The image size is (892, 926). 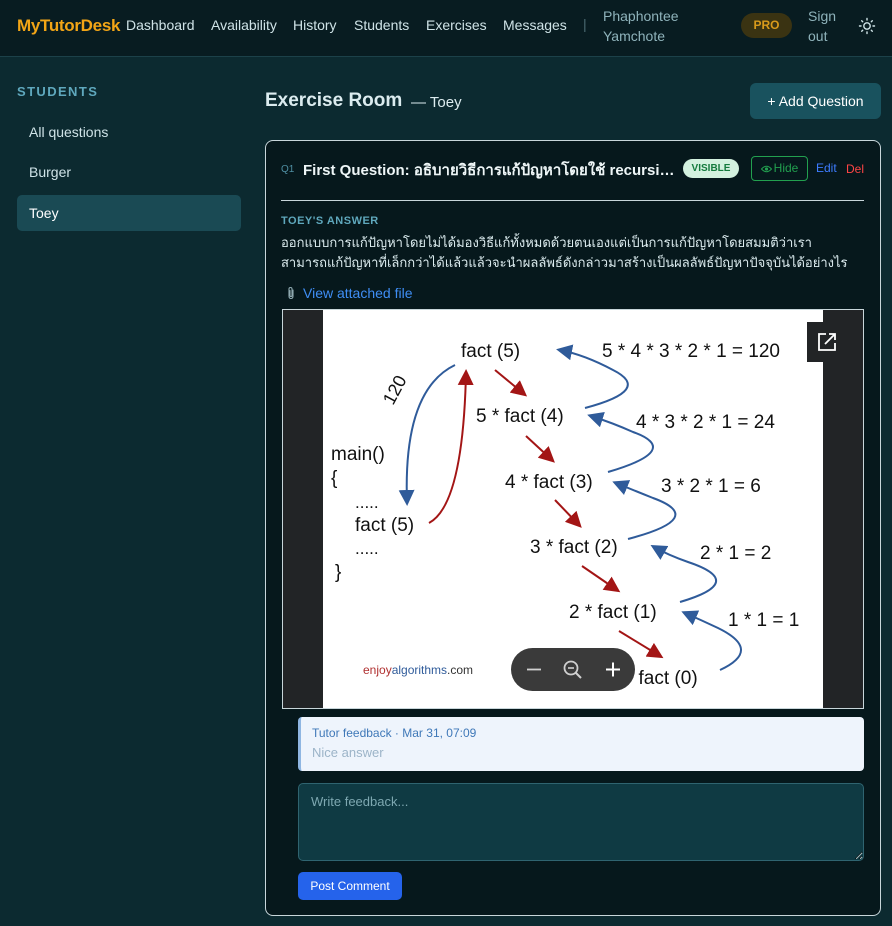 I want to click on post-comment-button: Post Comment, so click(x=350, y=886).